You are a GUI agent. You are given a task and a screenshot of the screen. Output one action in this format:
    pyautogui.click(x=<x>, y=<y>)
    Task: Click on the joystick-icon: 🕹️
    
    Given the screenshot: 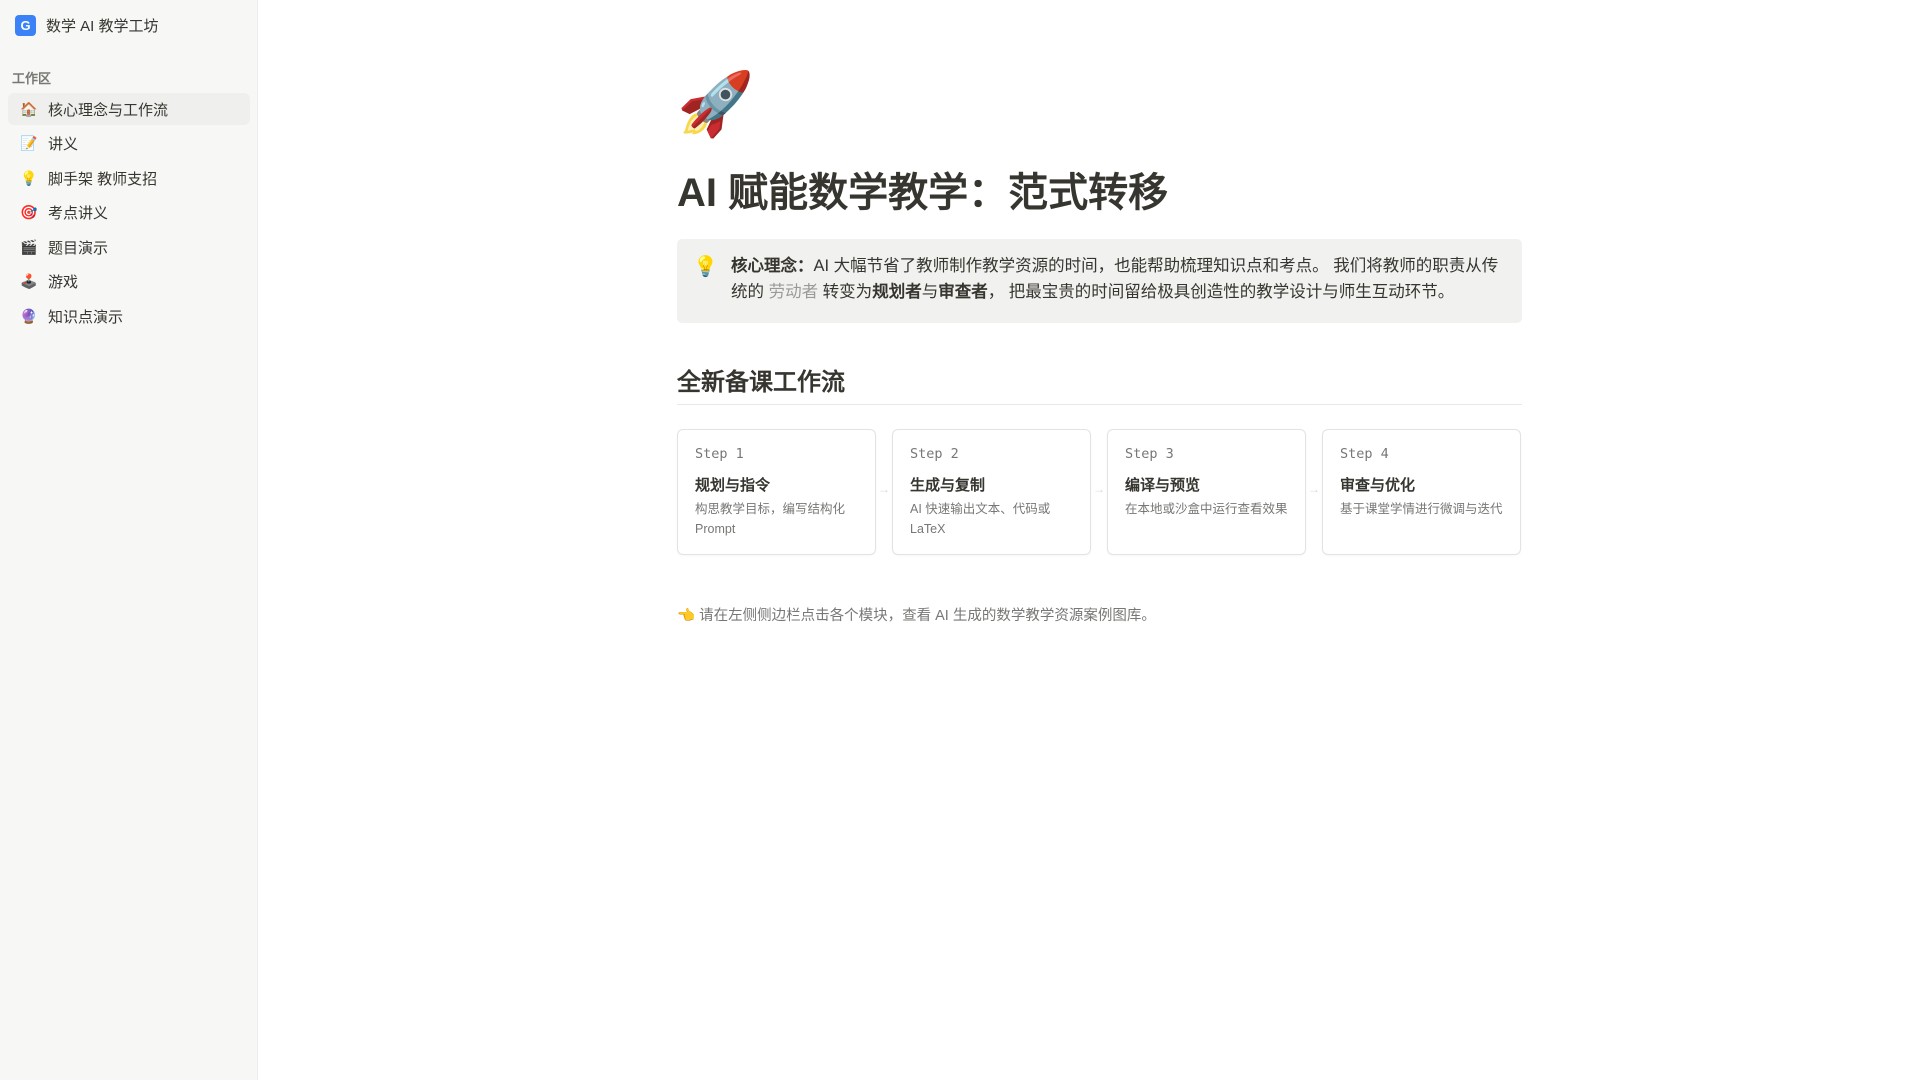 What is the action you would take?
    pyautogui.click(x=29, y=281)
    